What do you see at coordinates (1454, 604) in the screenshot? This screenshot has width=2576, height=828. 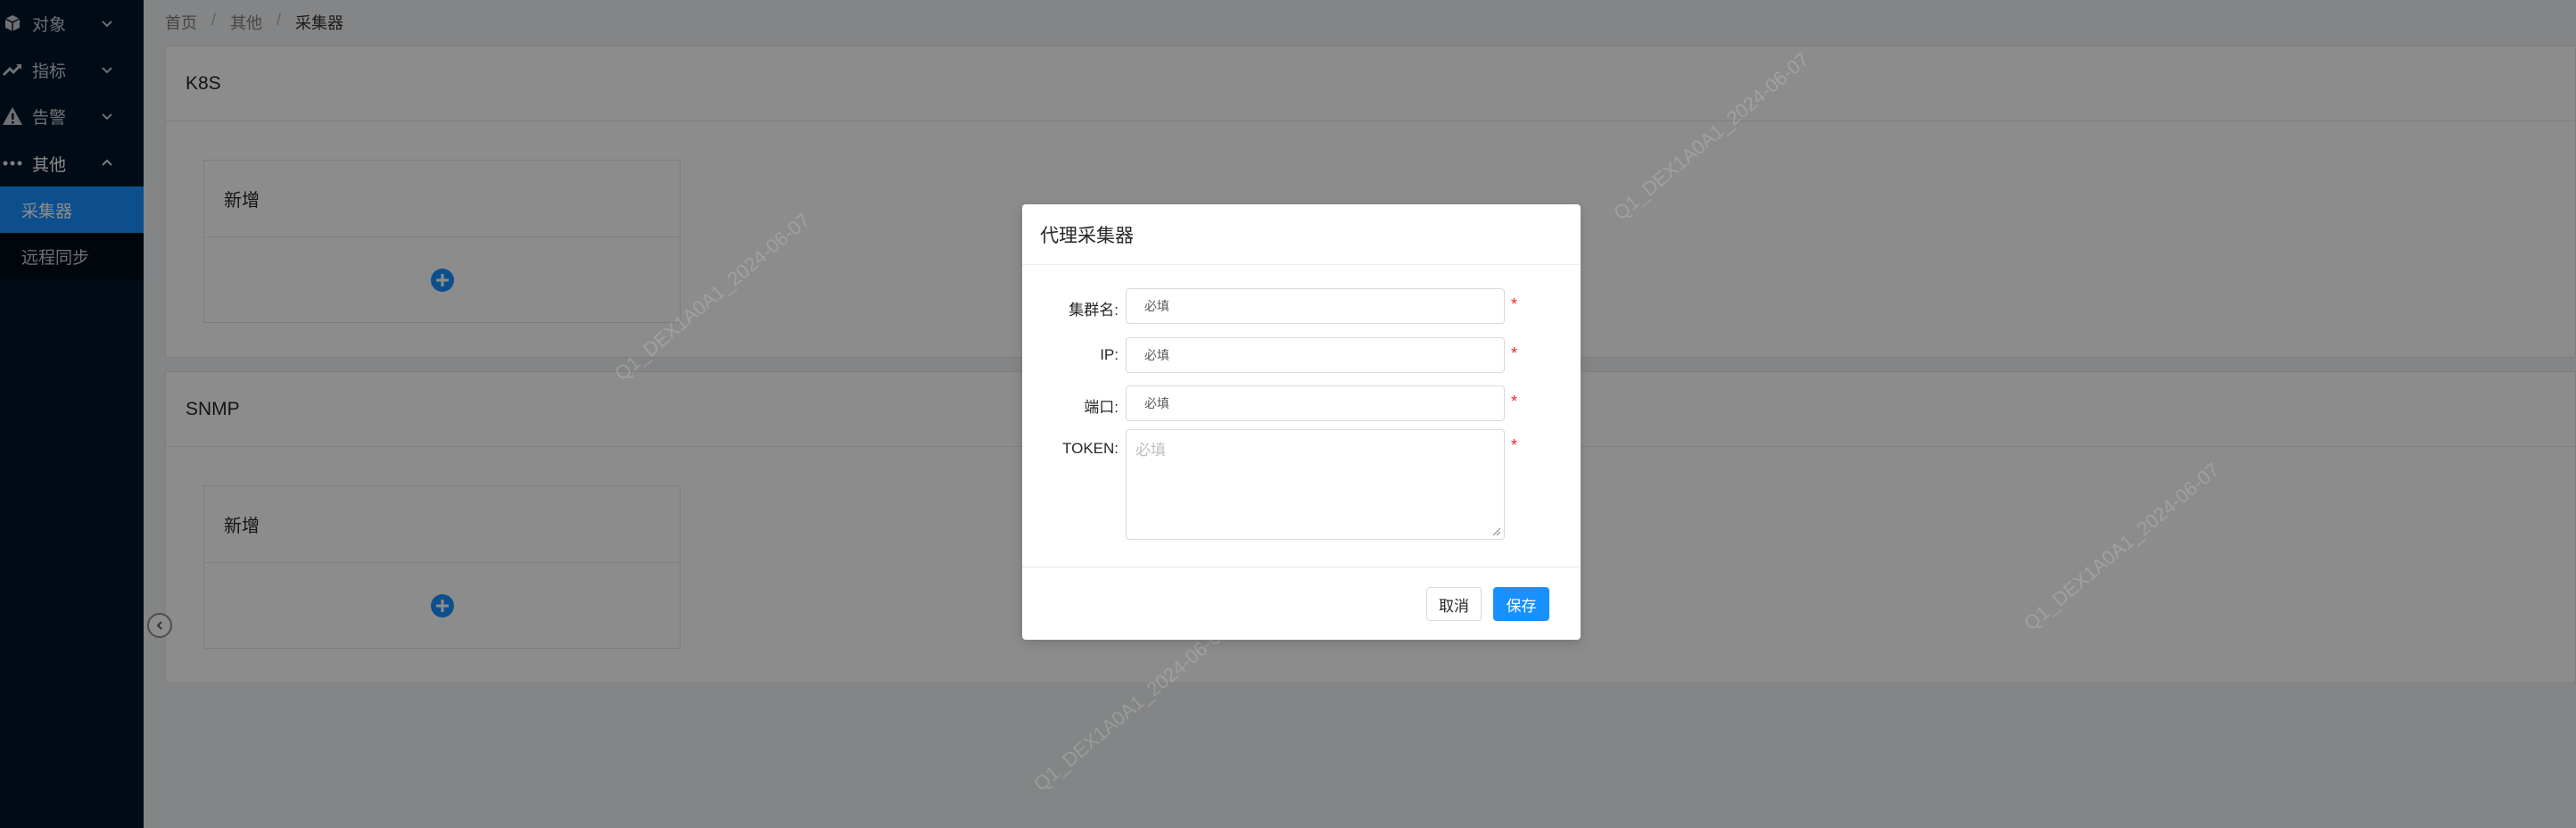 I see `cancel-button: 取消` at bounding box center [1454, 604].